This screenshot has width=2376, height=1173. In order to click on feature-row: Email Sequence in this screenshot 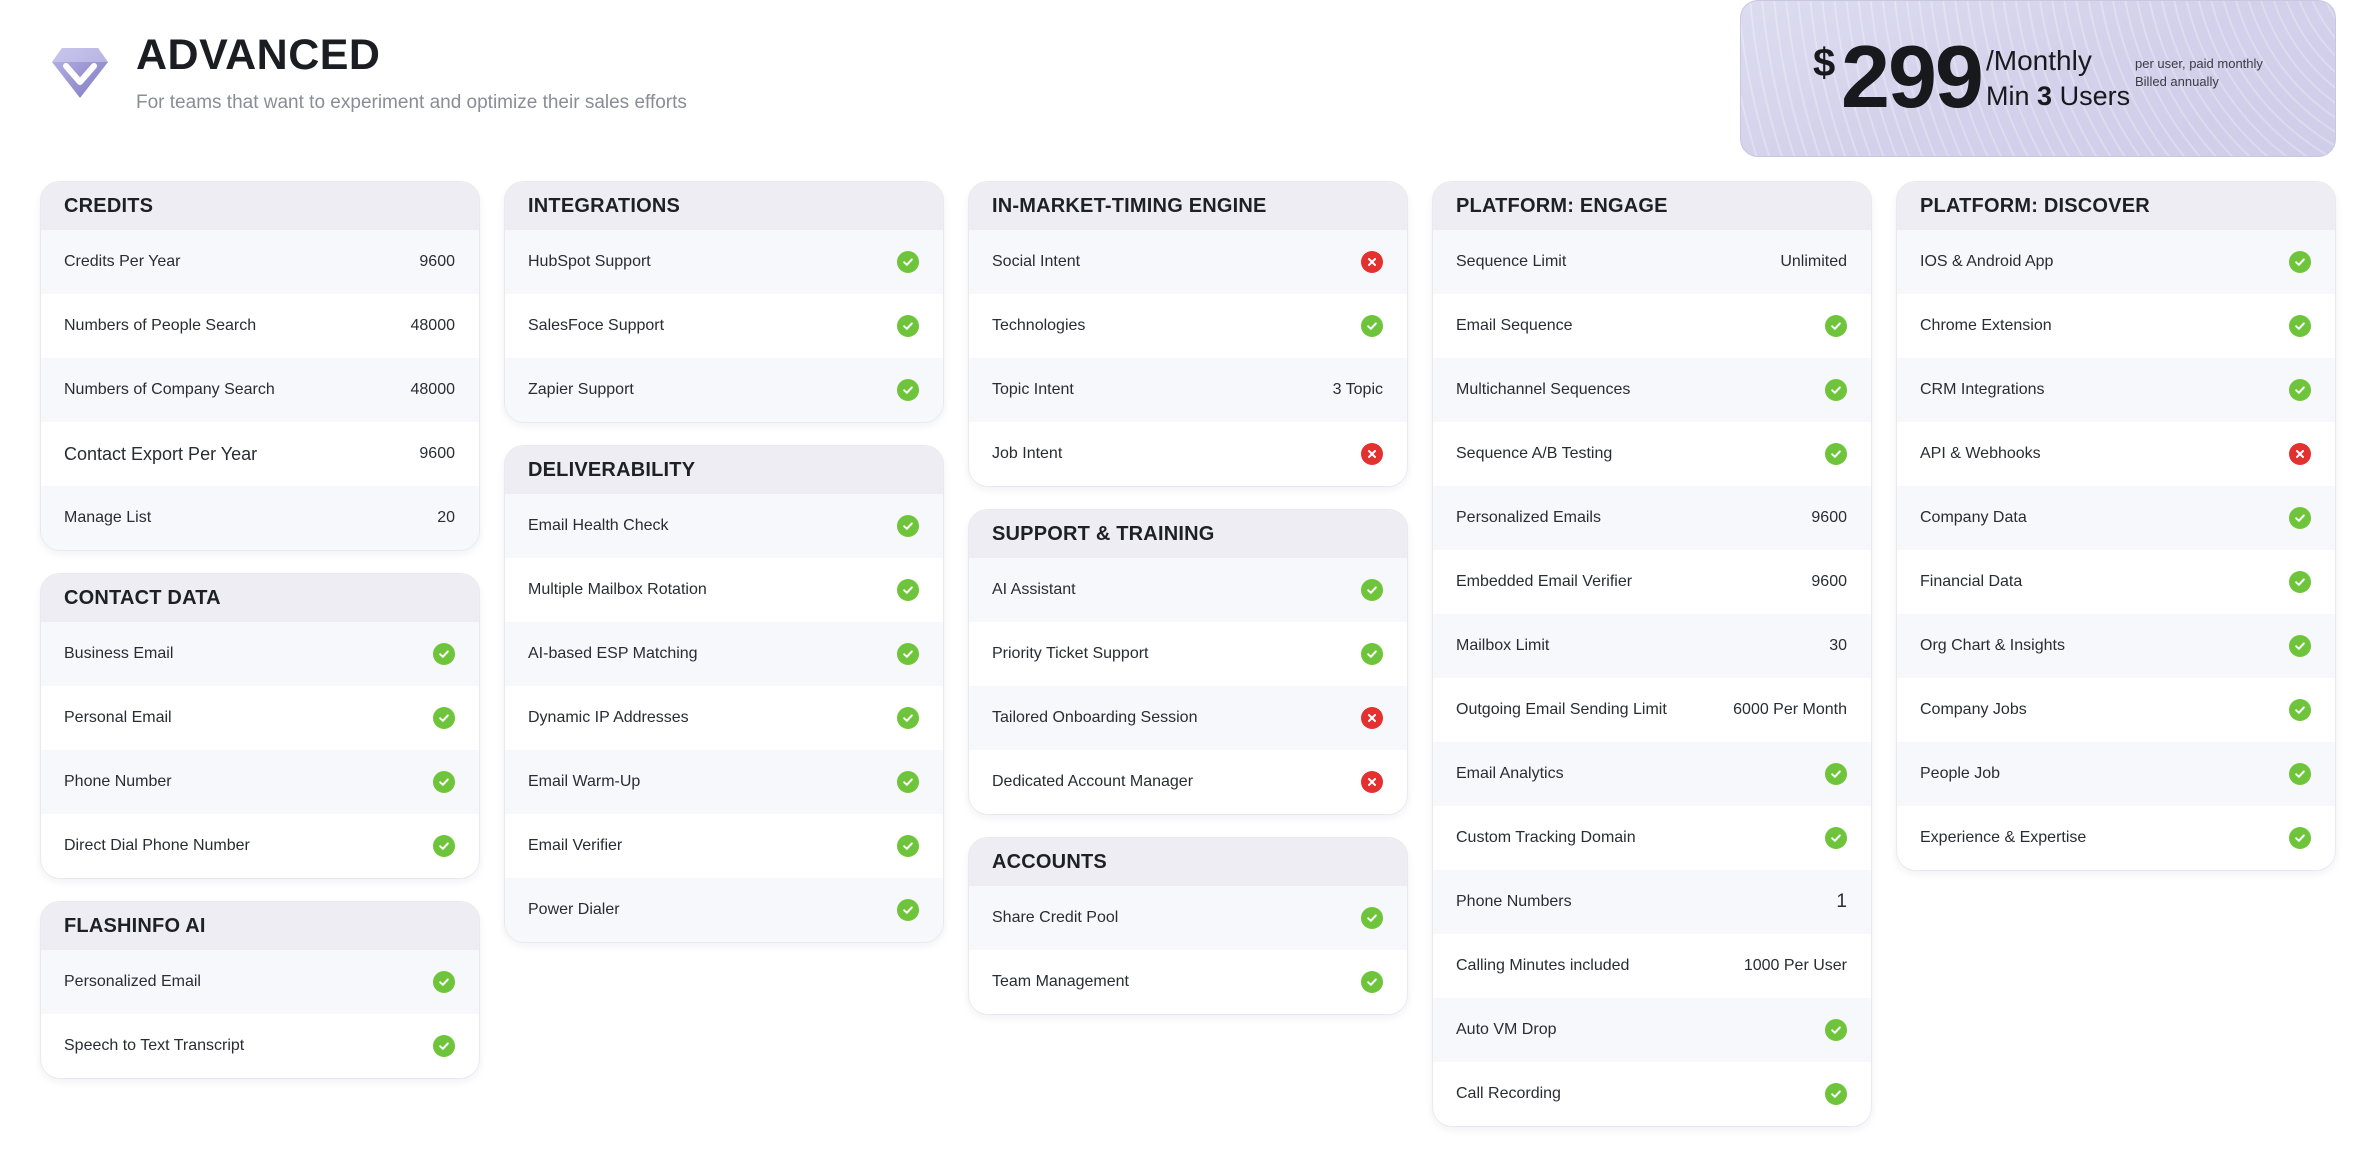, I will do `click(1652, 326)`.